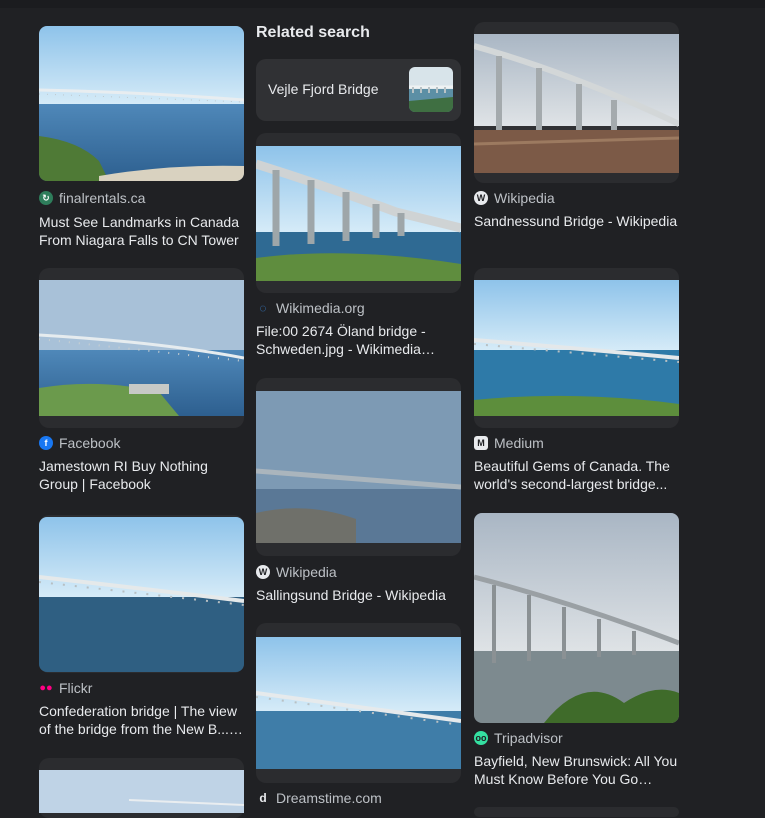 The height and width of the screenshot is (818, 765). I want to click on source-name: Wikimedia.org, so click(320, 308).